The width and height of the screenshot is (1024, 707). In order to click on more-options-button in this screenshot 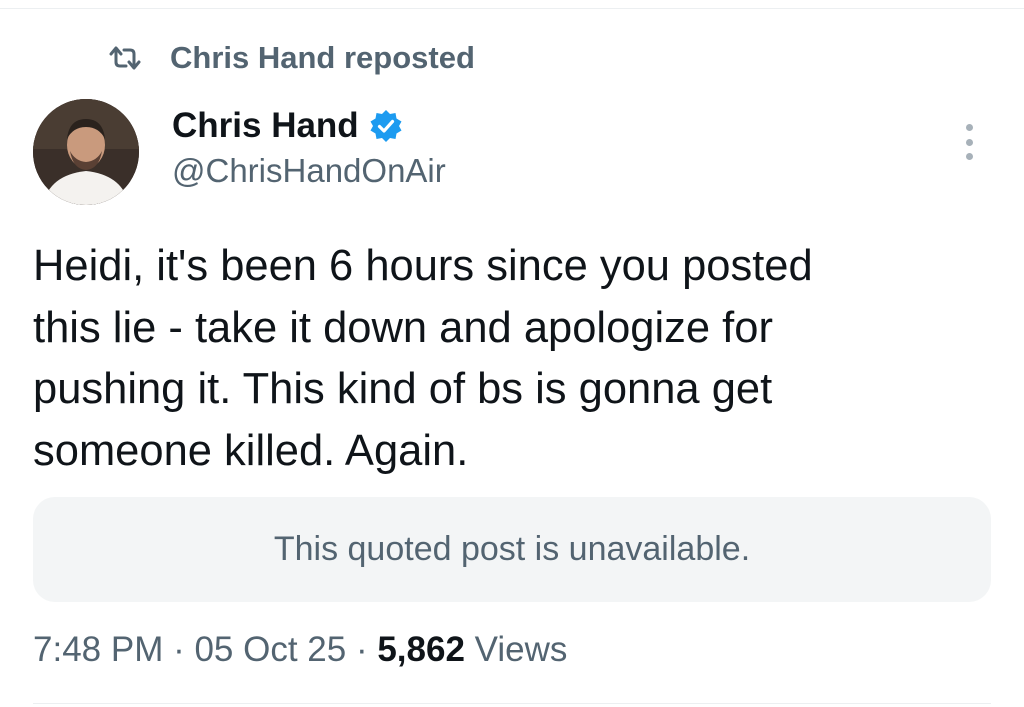, I will do `click(969, 142)`.